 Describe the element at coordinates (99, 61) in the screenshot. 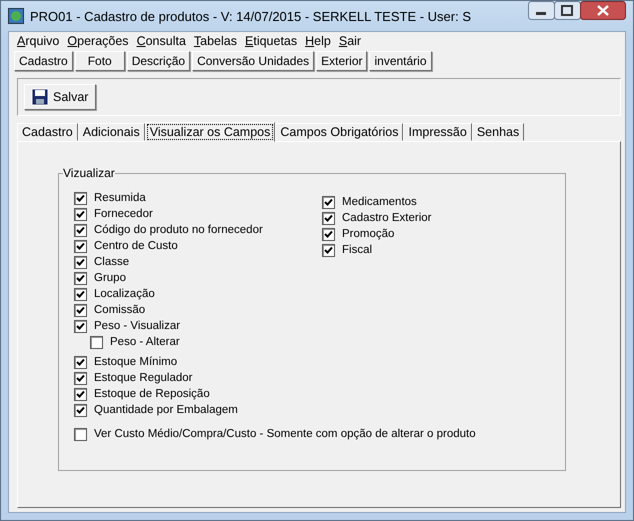

I see `toolbar-button: Foto` at that location.